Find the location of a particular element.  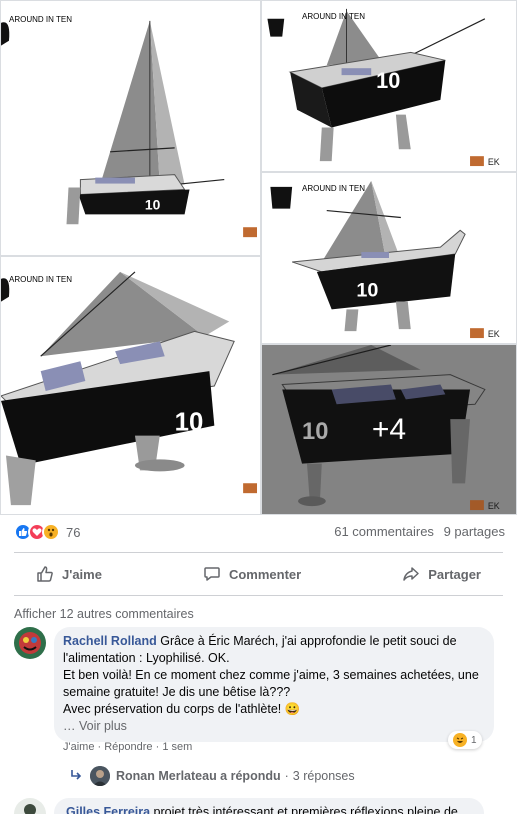

haha-reaction-icon is located at coordinates (460, 740).